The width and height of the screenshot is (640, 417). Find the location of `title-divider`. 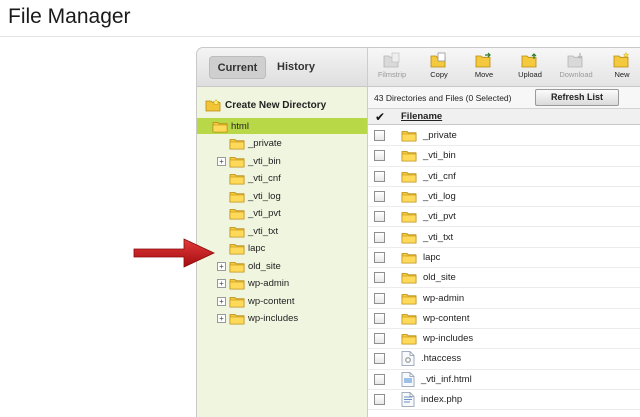

title-divider is located at coordinates (320, 36).